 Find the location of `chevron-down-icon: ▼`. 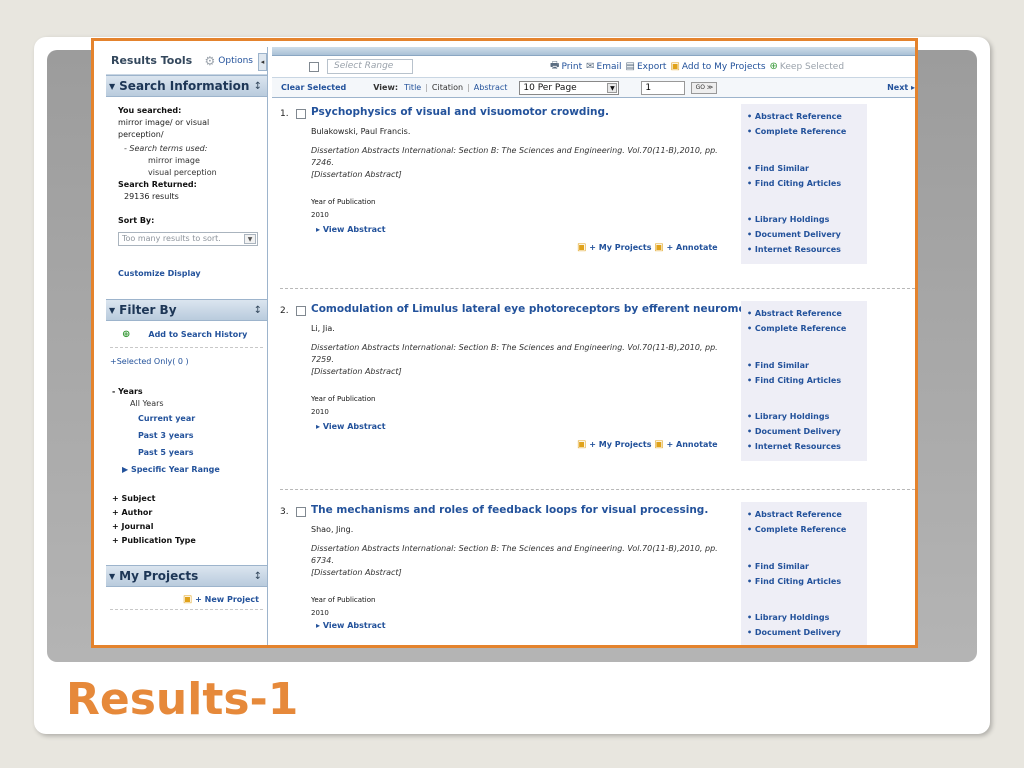

chevron-down-icon: ▼ is located at coordinates (250, 239).